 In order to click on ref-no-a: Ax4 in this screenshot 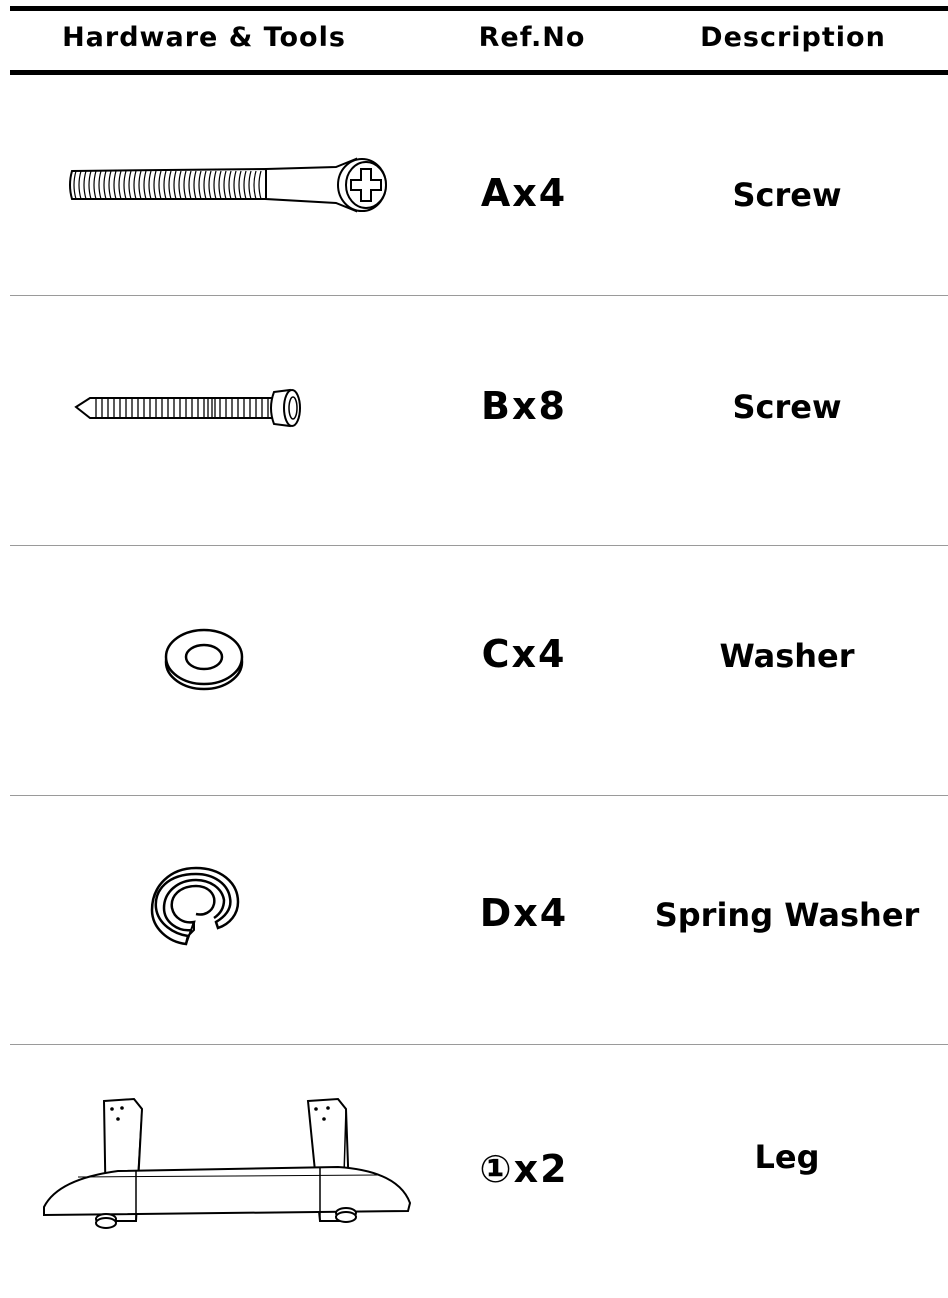, I will do `click(524, 193)`.